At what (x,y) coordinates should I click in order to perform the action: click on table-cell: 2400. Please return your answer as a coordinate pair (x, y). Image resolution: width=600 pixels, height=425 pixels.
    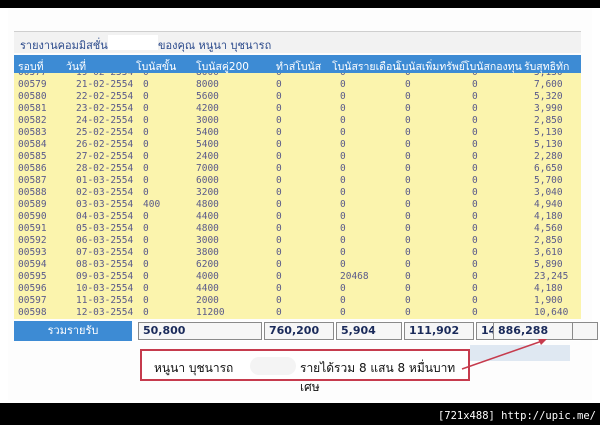
    Looking at the image, I should click on (207, 156).